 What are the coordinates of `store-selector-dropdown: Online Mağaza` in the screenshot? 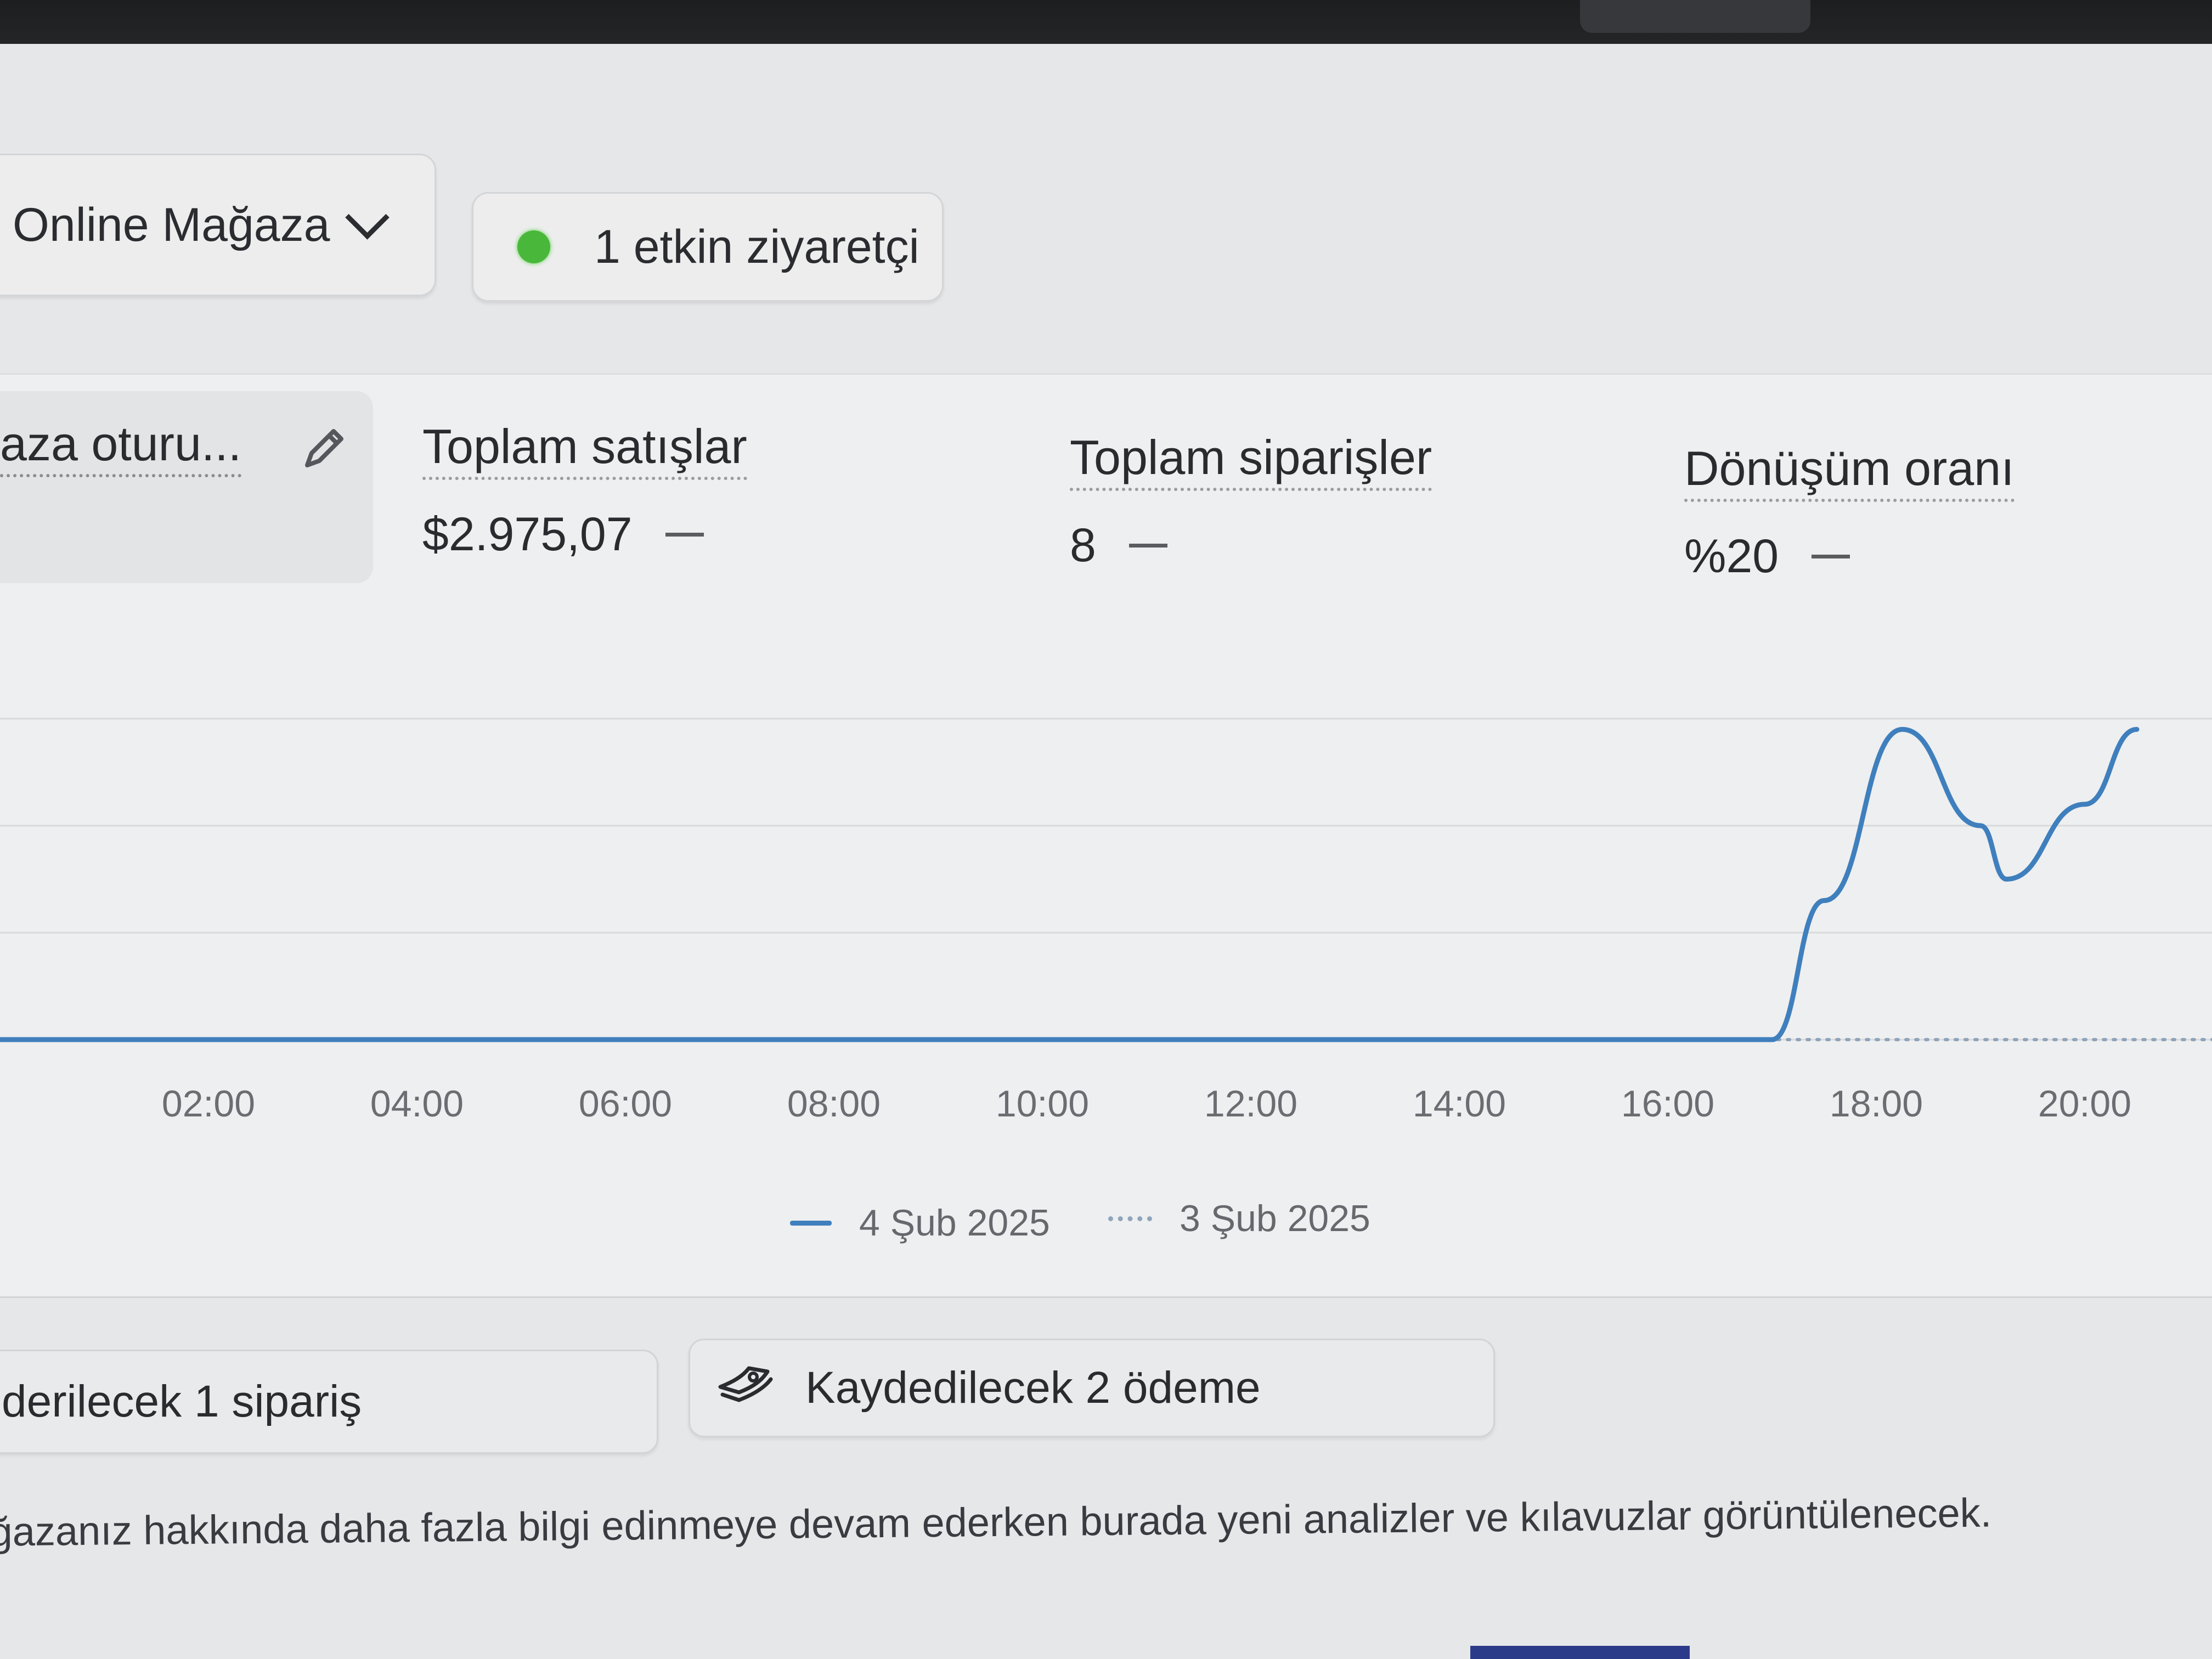 It's located at (218, 225).